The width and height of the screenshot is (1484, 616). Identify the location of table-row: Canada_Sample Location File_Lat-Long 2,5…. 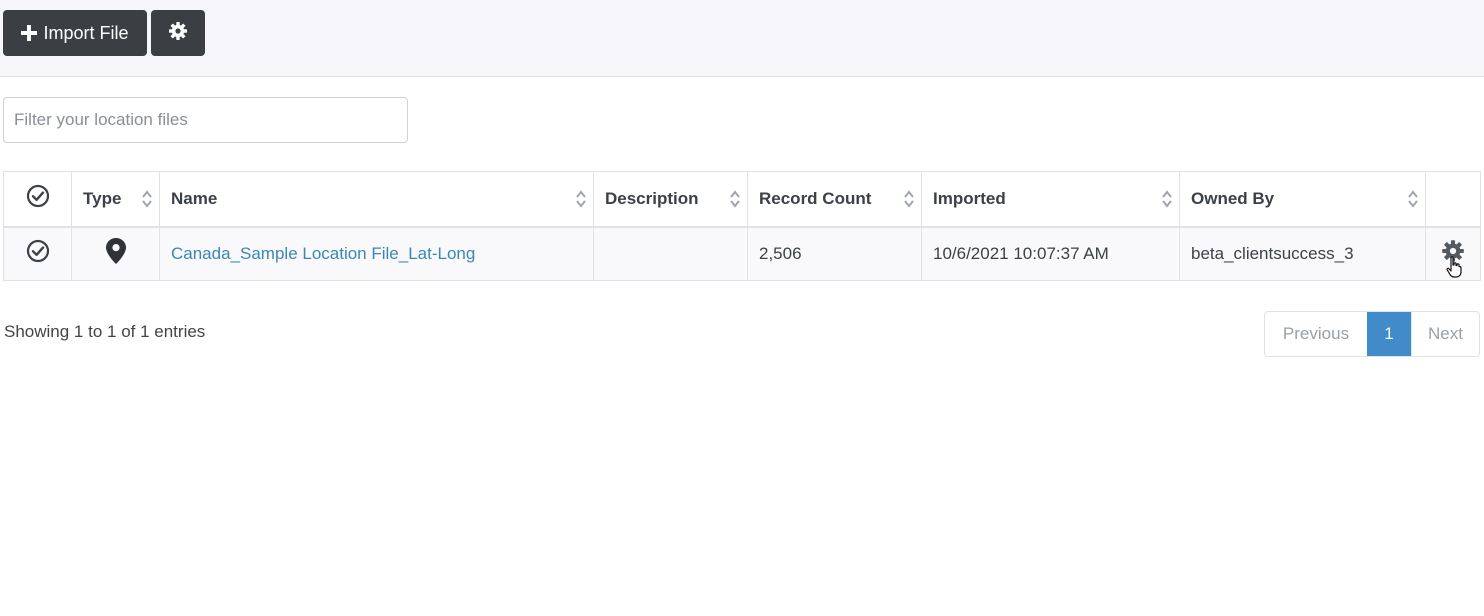
(742, 253).